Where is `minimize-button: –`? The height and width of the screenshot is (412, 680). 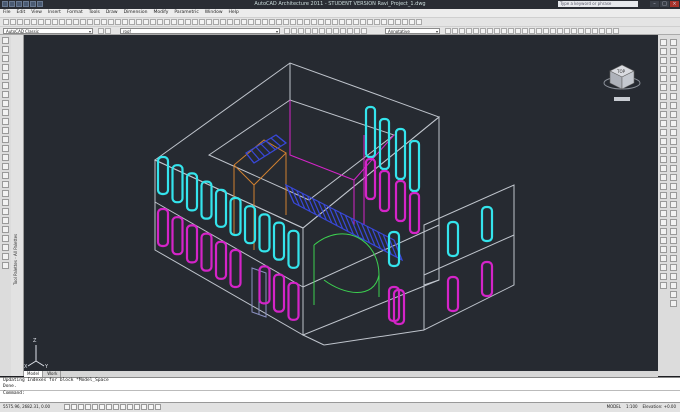 minimize-button: – is located at coordinates (654, 4).